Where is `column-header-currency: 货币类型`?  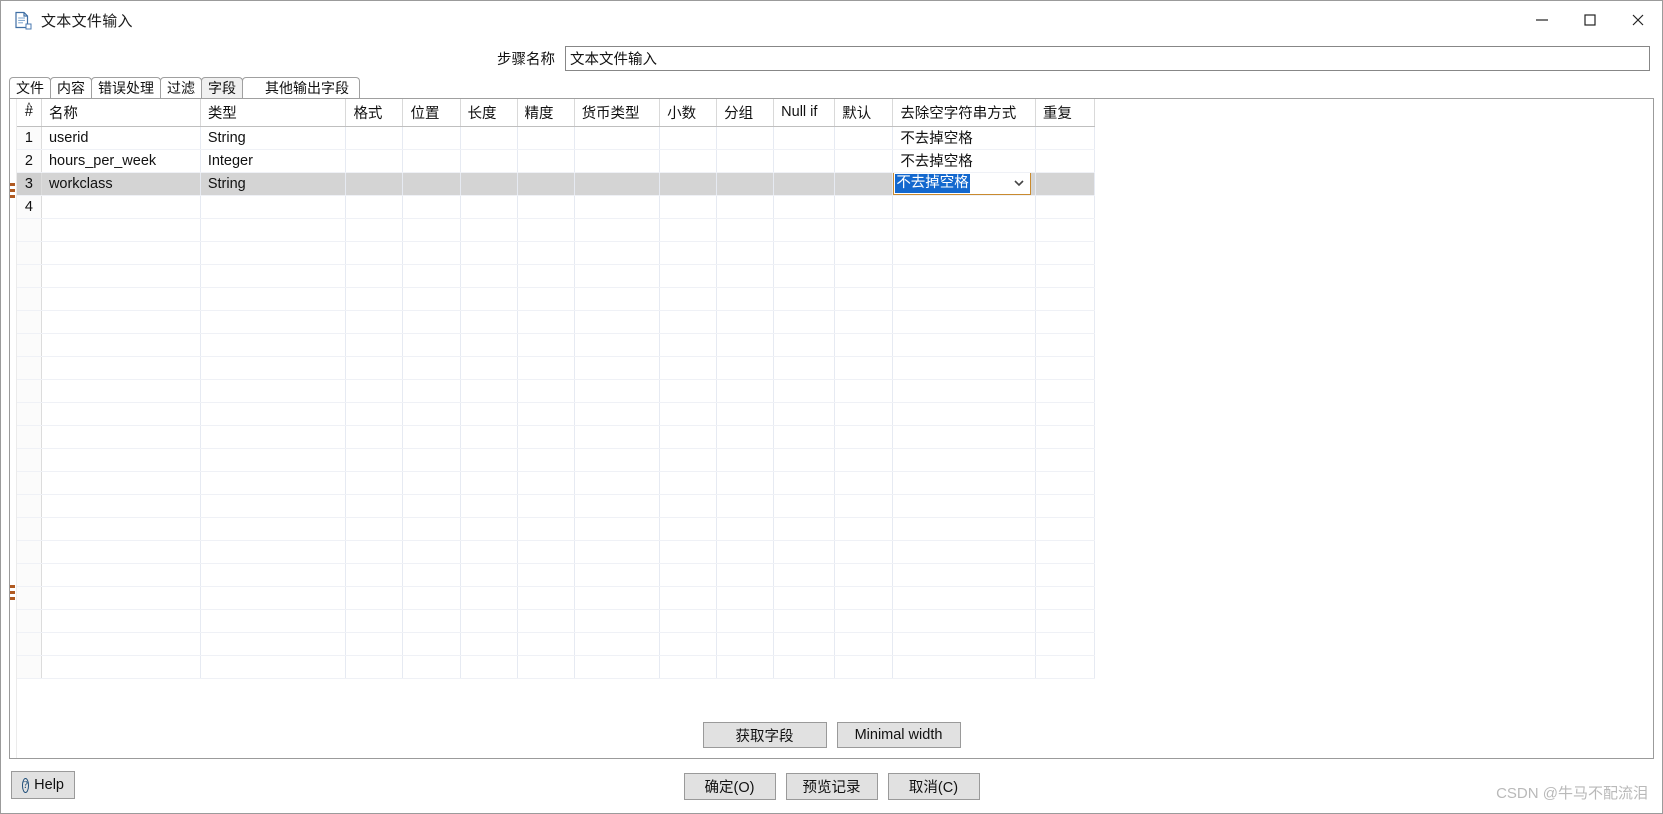 column-header-currency: 货币类型 is located at coordinates (617, 113).